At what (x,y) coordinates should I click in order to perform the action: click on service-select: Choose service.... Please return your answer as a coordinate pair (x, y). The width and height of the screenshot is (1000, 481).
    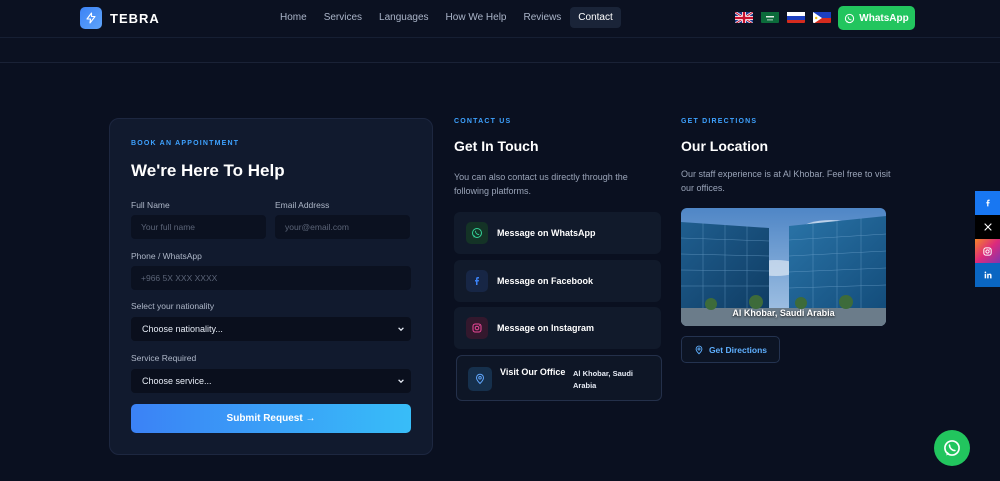
    Looking at the image, I should click on (271, 381).